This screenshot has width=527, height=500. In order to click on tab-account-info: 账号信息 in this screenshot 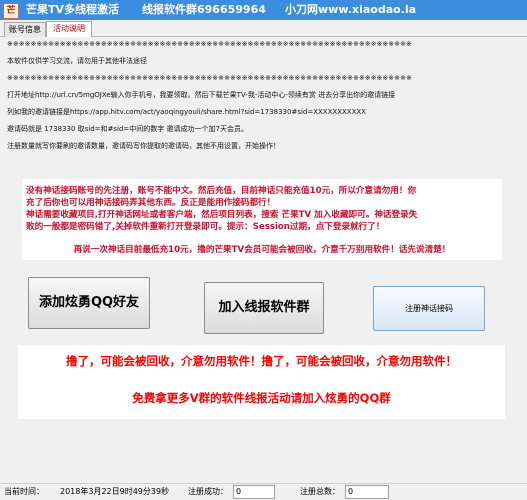, I will do `click(25, 29)`.